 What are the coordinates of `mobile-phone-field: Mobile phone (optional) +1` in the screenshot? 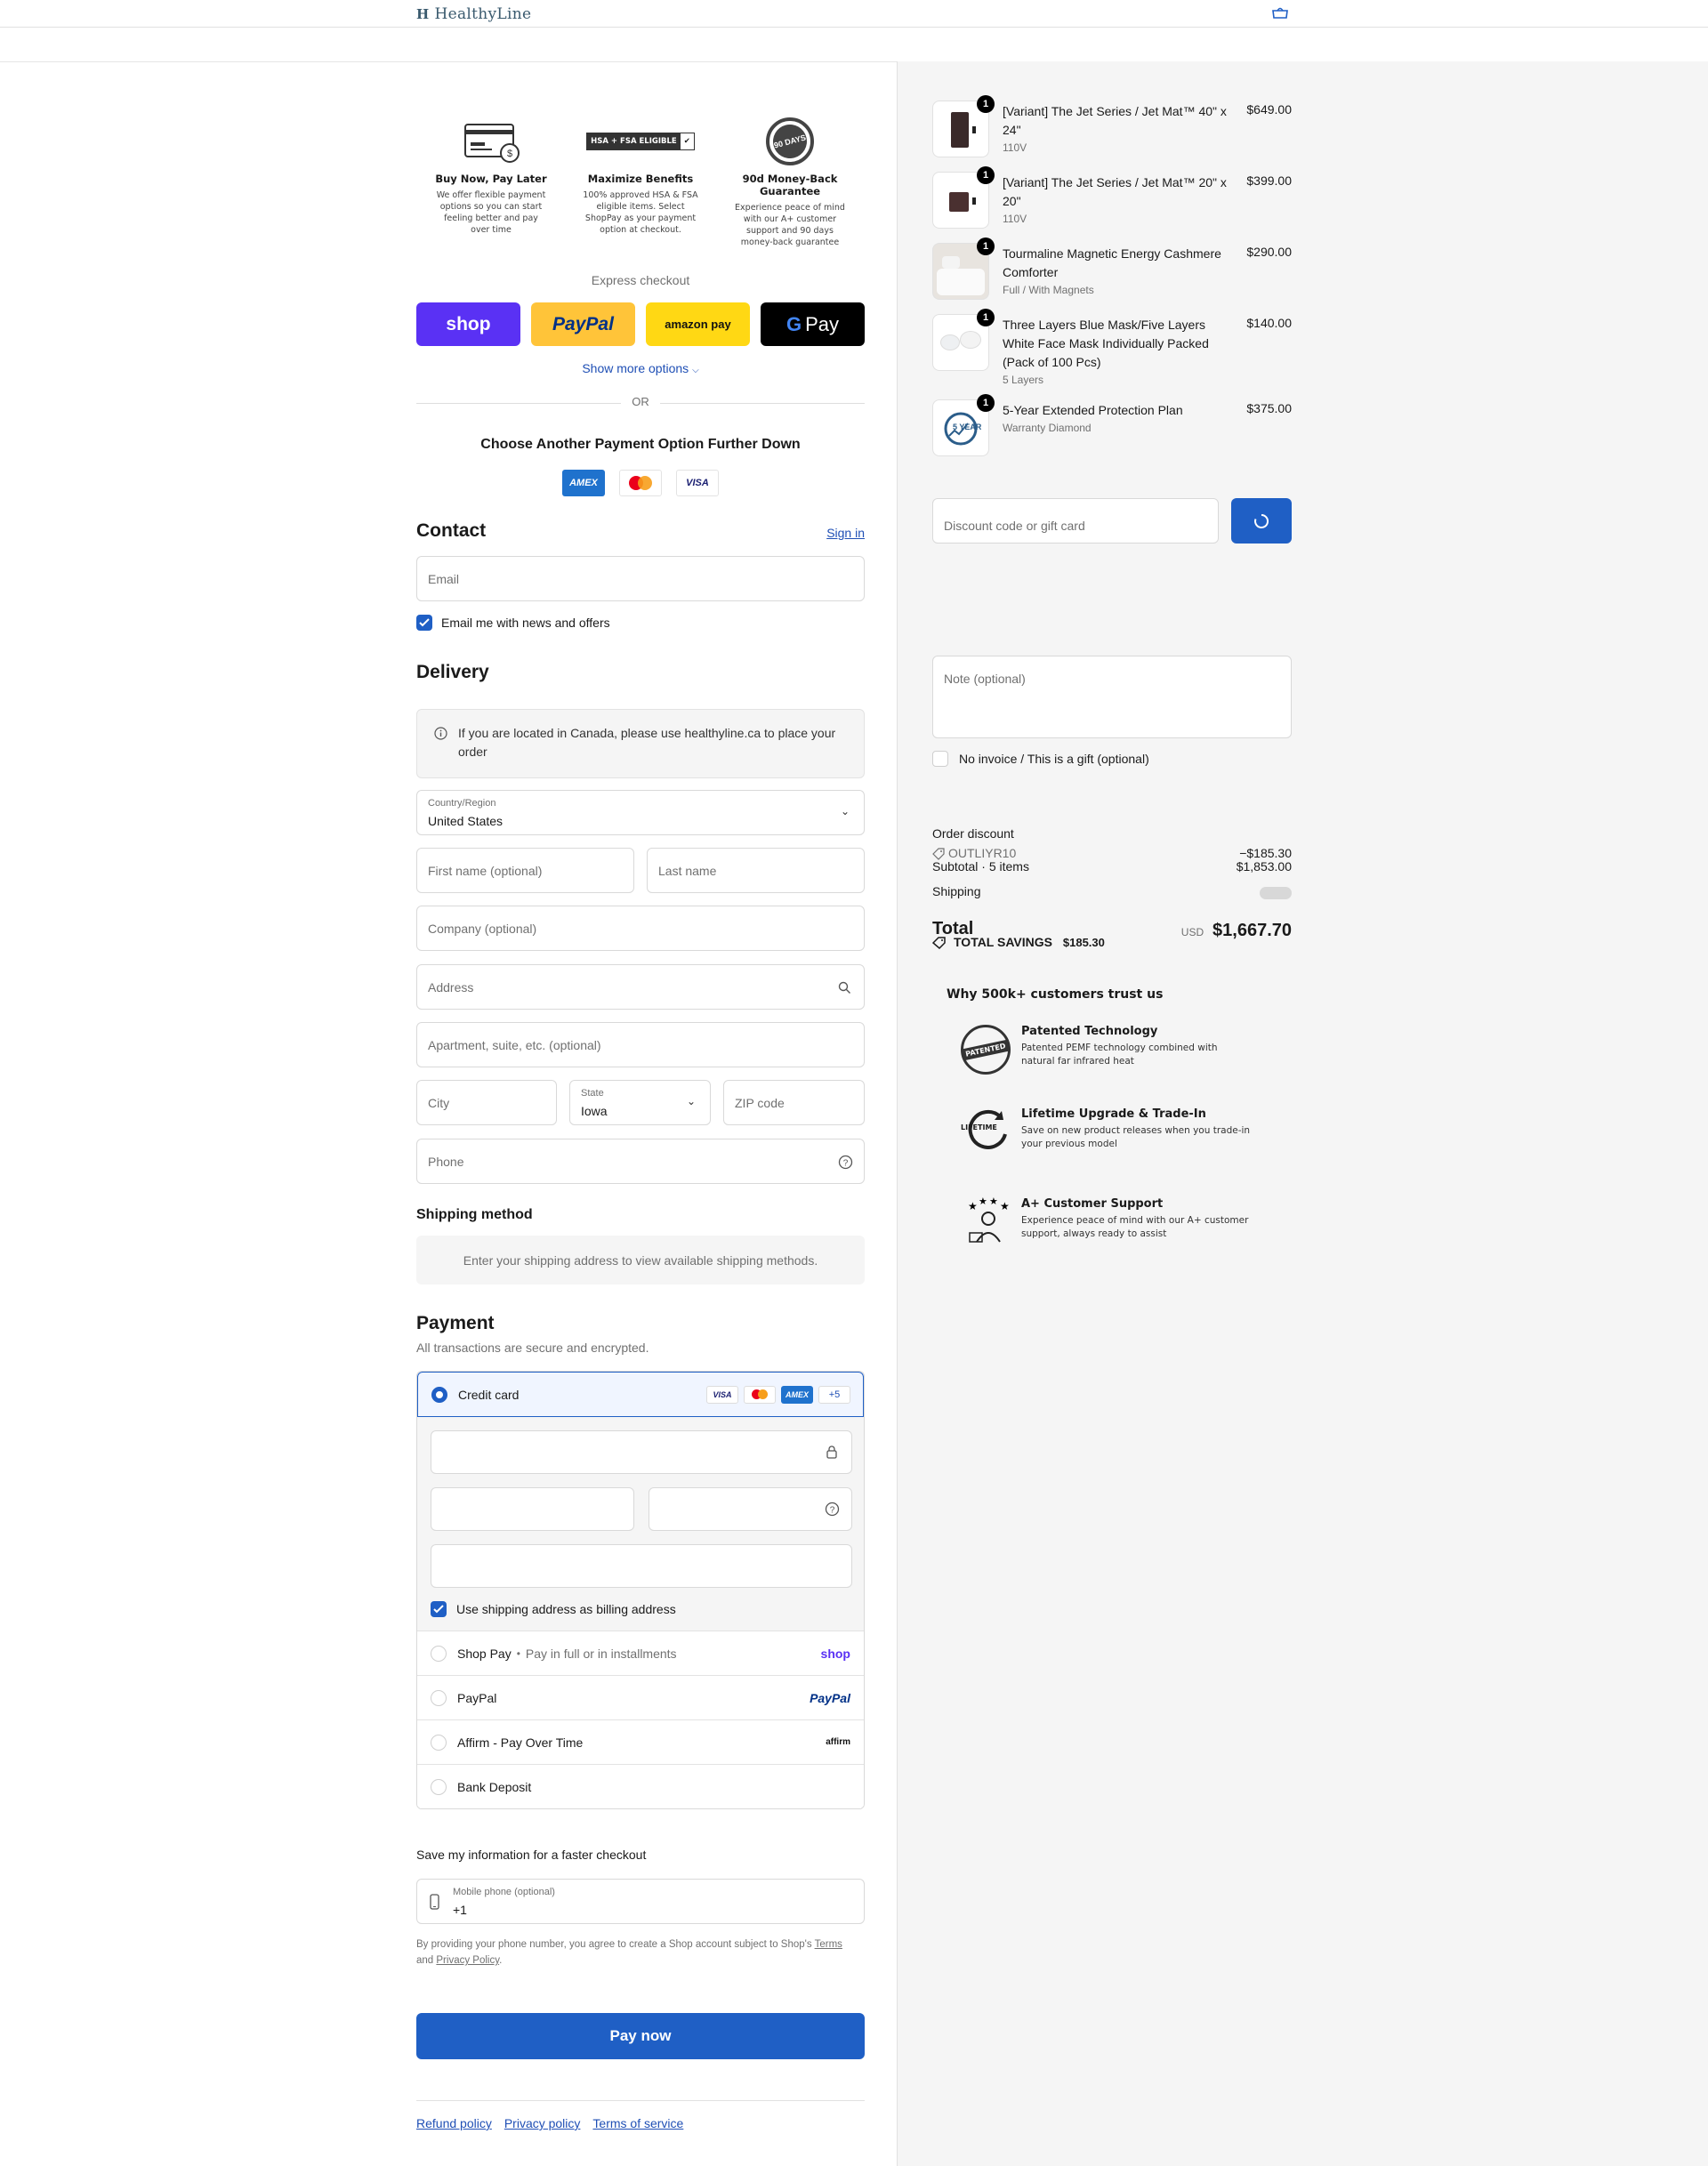 It's located at (640, 1902).